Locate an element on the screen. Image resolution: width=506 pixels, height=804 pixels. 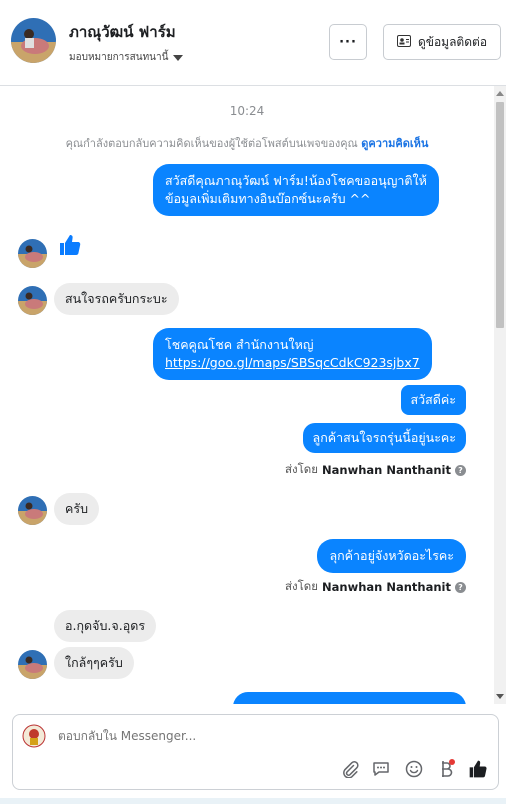
more-icon: ··· is located at coordinates (348, 42).